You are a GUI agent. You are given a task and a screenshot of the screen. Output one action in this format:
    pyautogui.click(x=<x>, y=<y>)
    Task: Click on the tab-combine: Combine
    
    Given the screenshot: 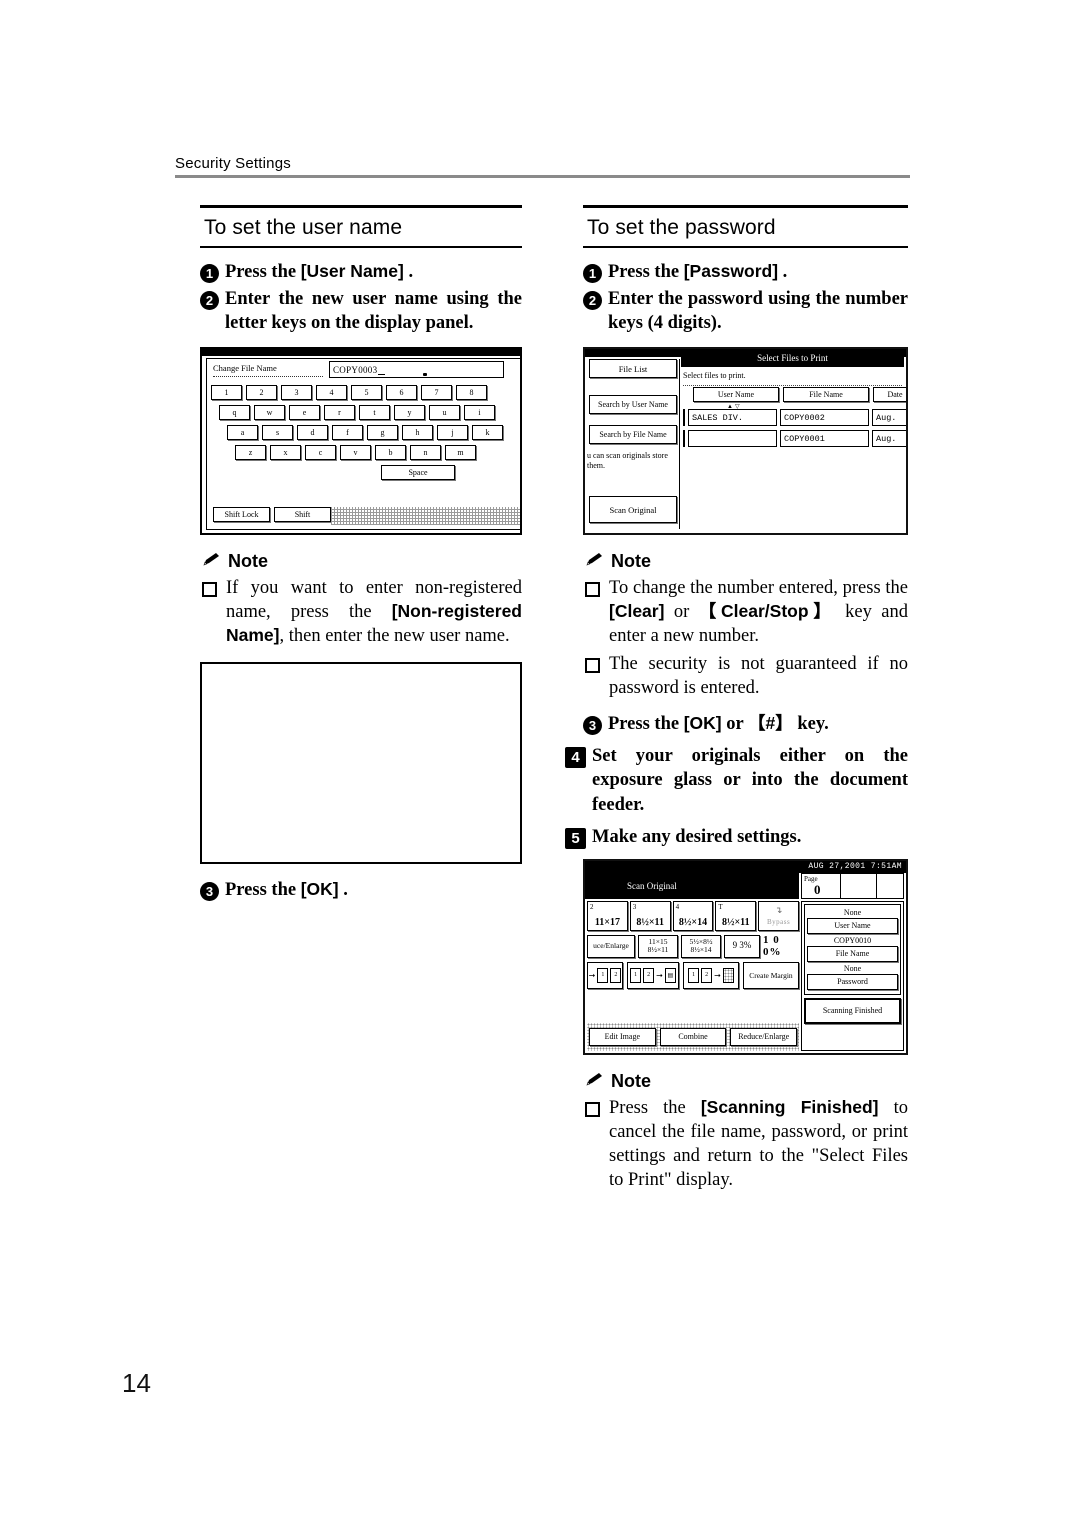 What is the action you would take?
    pyautogui.click(x=693, y=1036)
    